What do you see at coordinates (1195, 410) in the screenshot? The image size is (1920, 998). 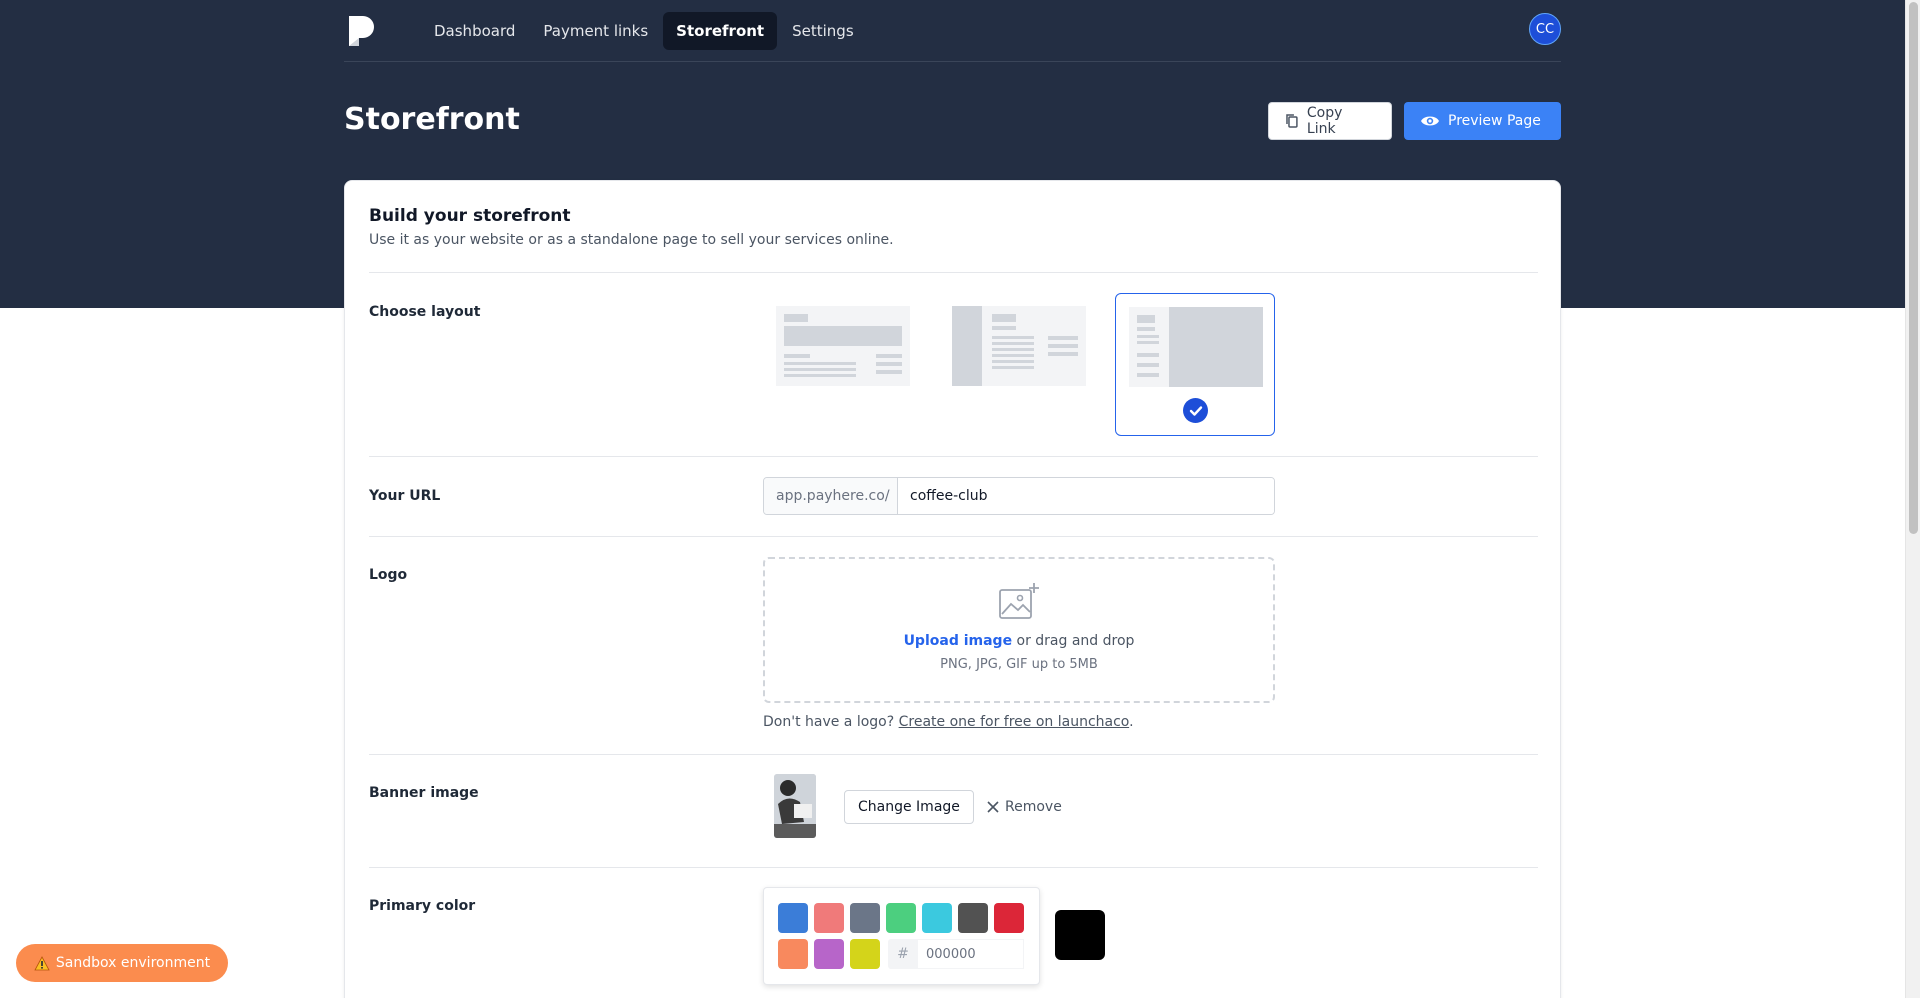 I see `selected-check-icon` at bounding box center [1195, 410].